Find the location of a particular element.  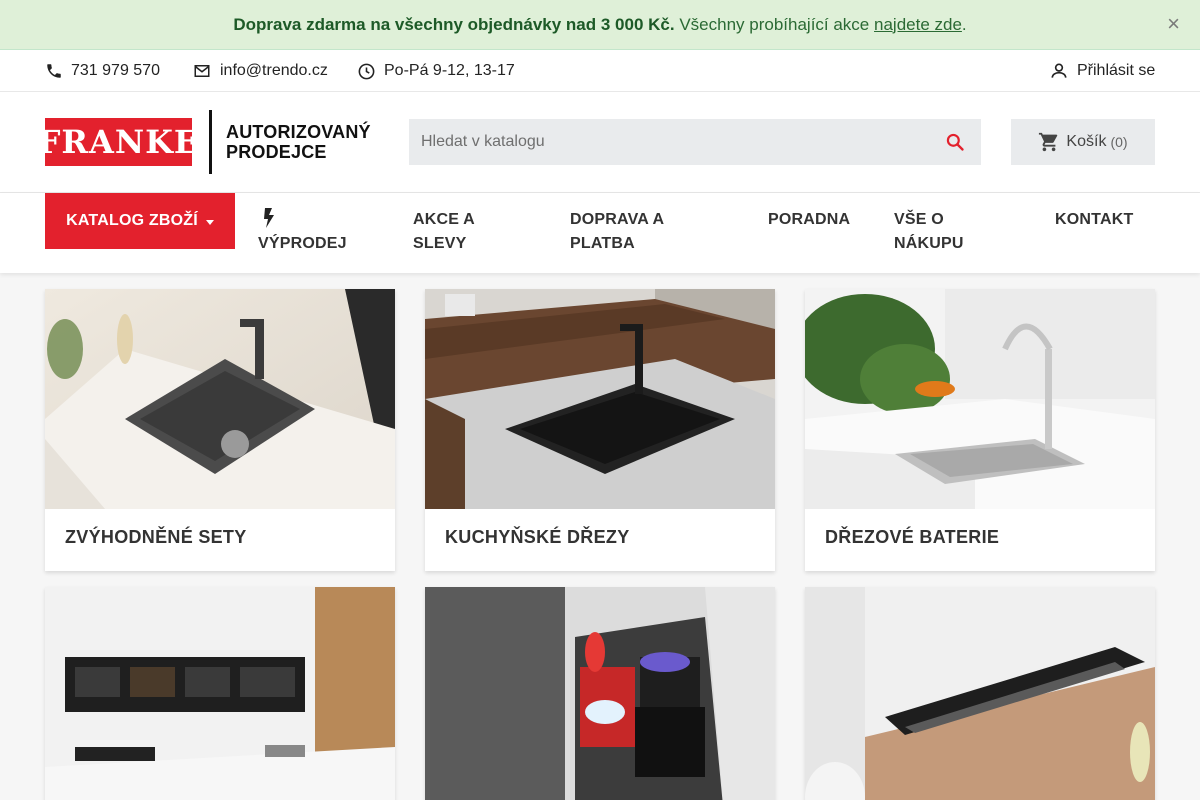

search-bar is located at coordinates (695, 142).